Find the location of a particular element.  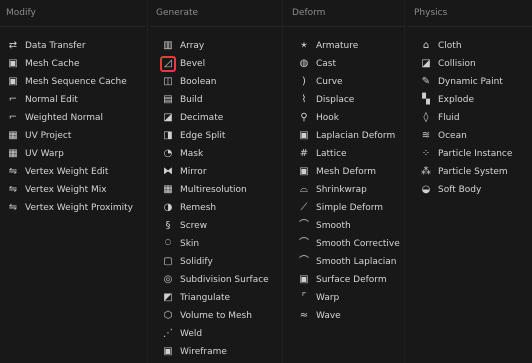

menu-item-solidify: ▢ Solidify is located at coordinates (220, 262).